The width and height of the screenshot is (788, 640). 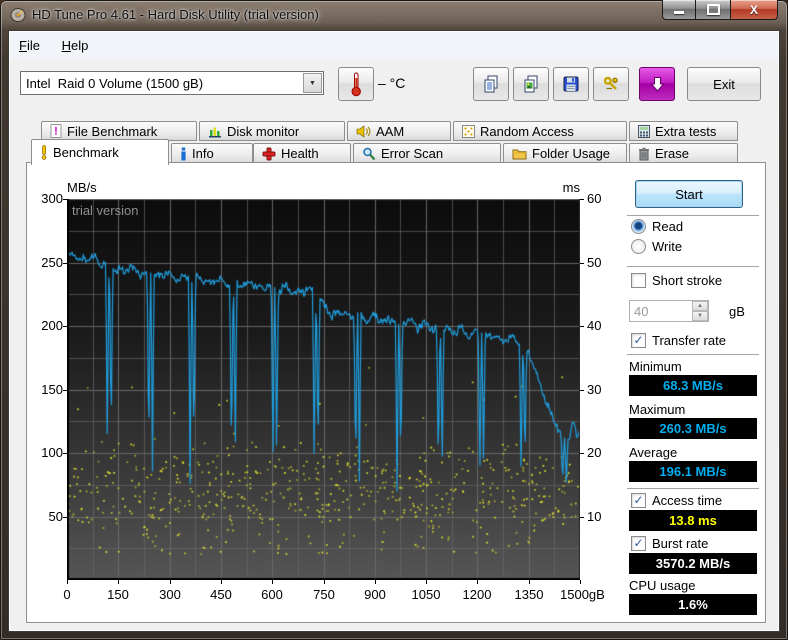 I want to click on menu-help: Help, so click(x=75, y=45).